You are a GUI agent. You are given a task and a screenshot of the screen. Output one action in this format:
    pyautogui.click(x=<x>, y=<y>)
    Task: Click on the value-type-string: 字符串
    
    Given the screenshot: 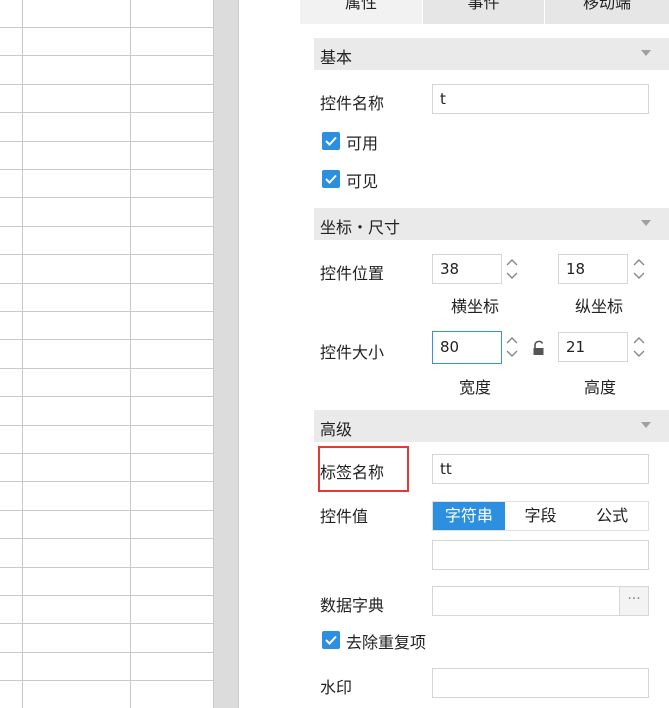 What is the action you would take?
    pyautogui.click(x=469, y=516)
    